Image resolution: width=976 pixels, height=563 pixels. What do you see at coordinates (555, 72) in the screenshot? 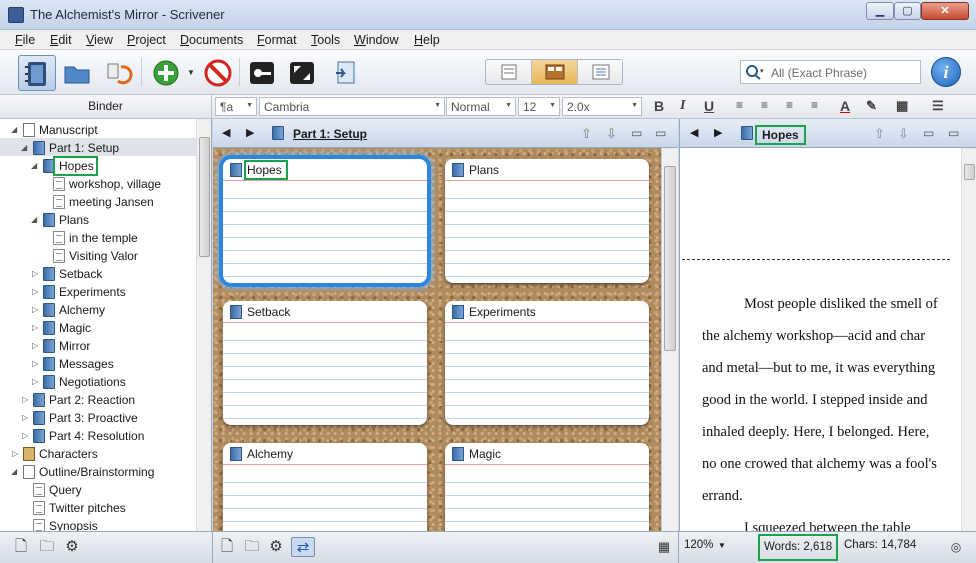
I see `corkboard-view-button` at bounding box center [555, 72].